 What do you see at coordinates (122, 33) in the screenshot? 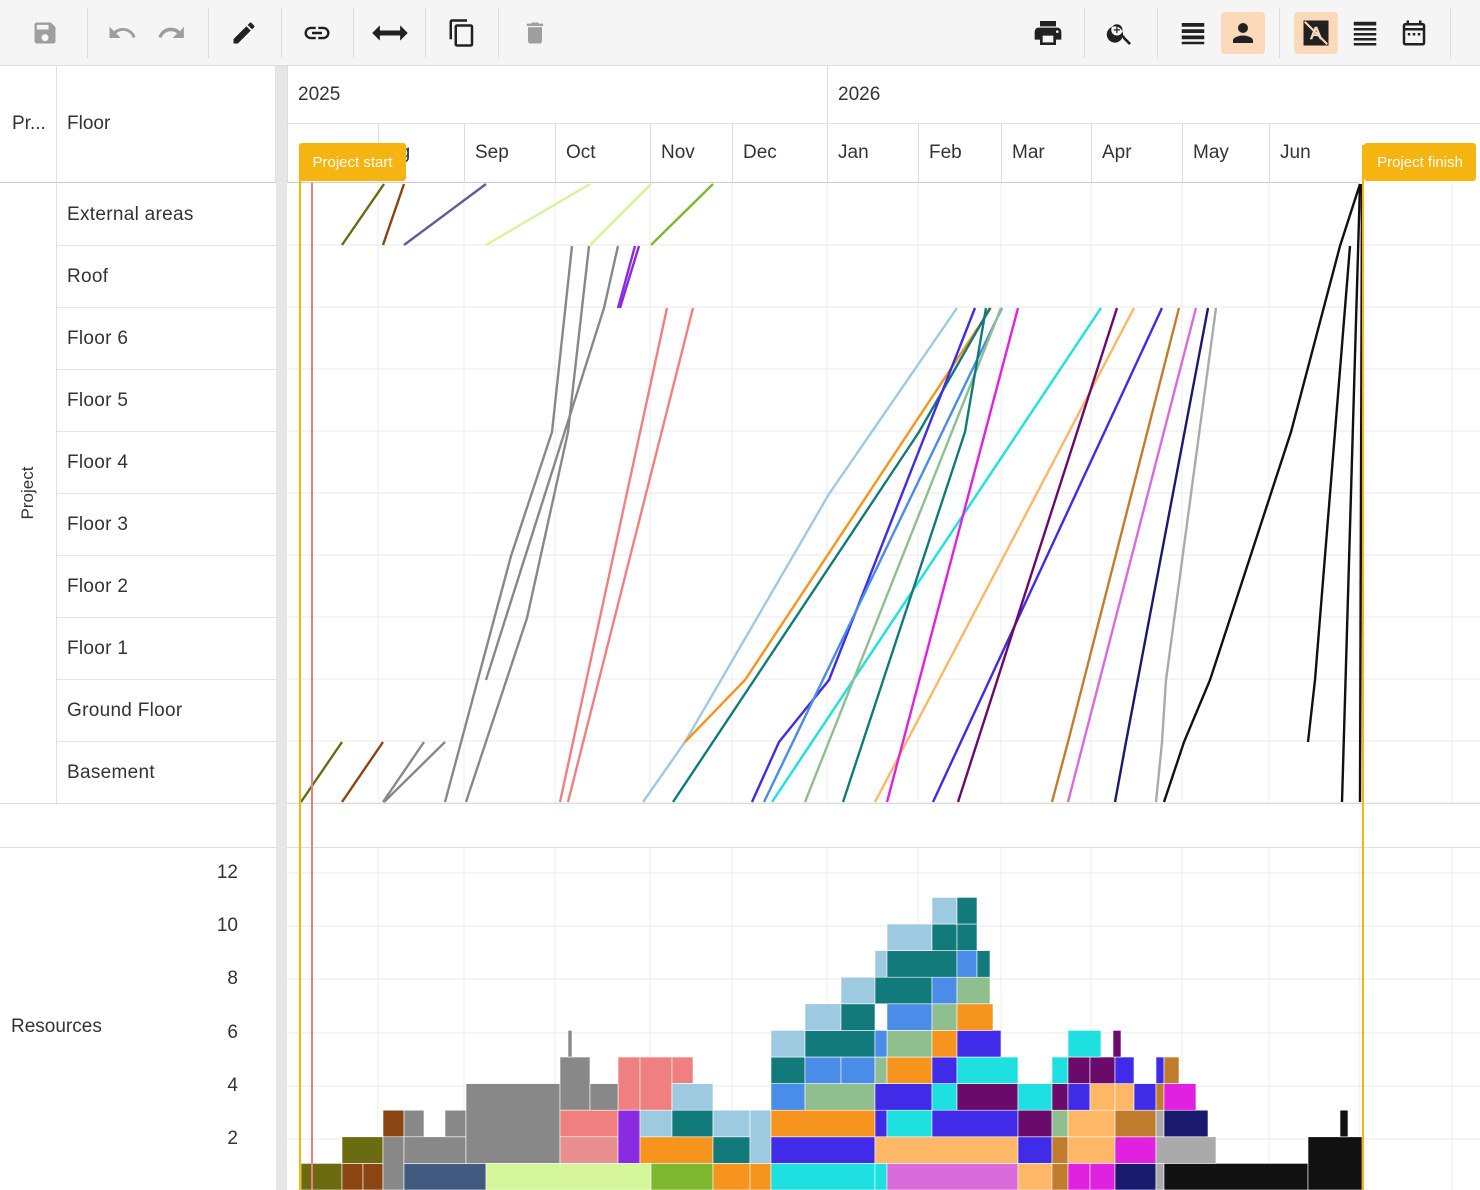
I see `undo-icon` at bounding box center [122, 33].